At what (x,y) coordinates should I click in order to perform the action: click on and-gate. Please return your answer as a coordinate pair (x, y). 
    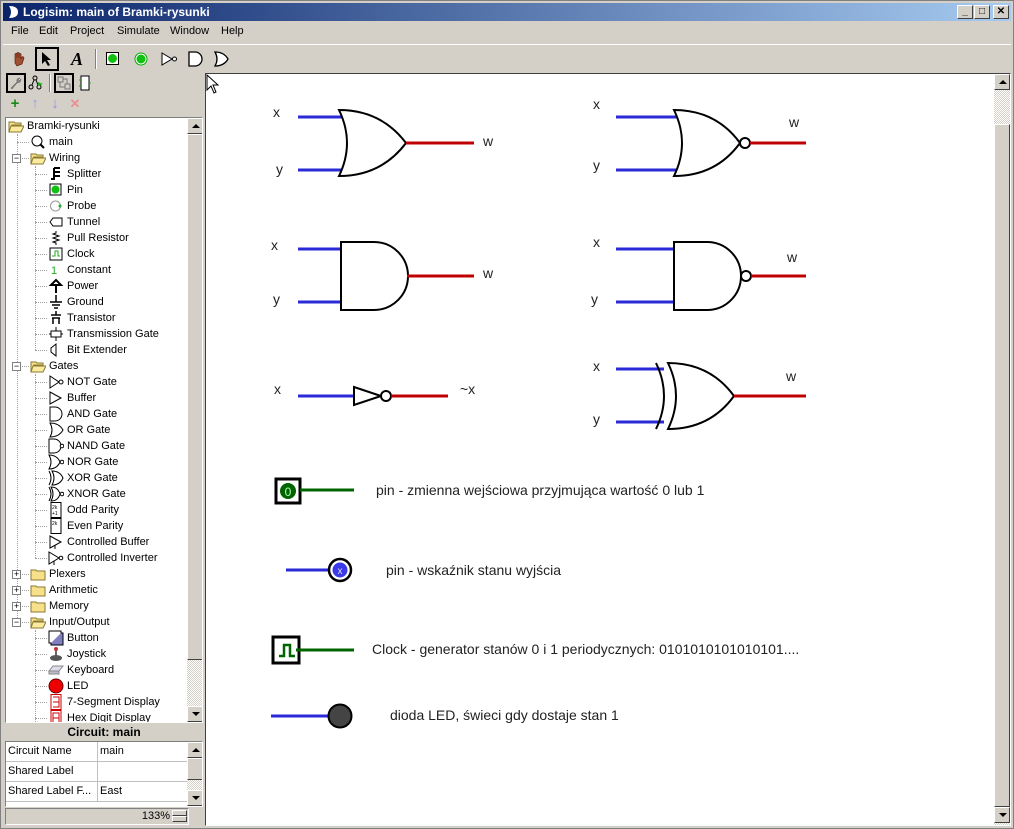
    Looking at the image, I should click on (386, 276).